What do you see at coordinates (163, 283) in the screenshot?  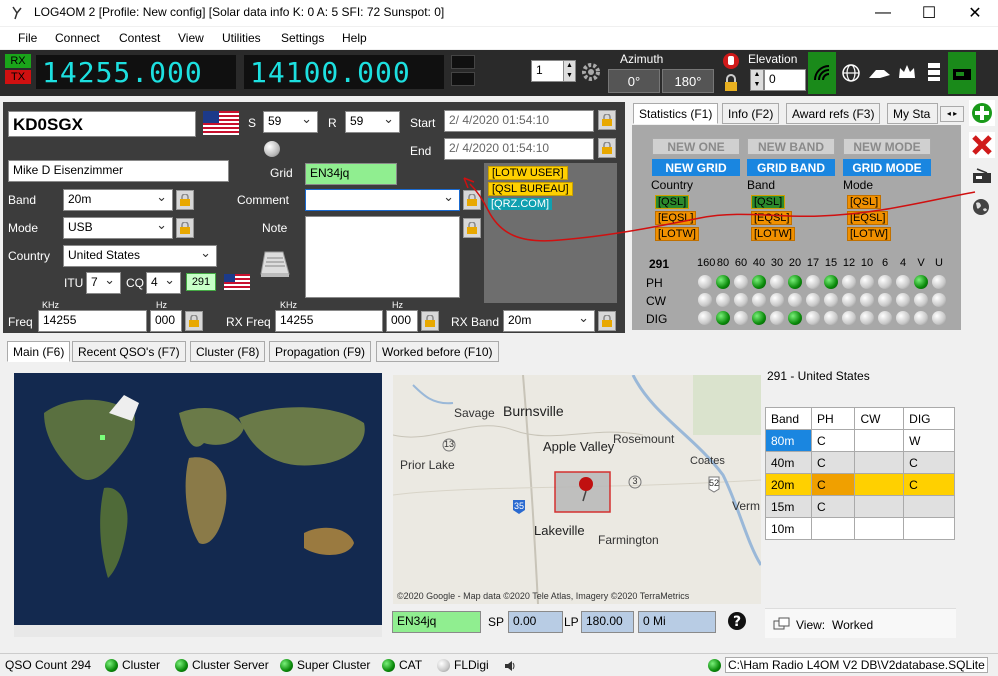 I see `cq-select: 4` at bounding box center [163, 283].